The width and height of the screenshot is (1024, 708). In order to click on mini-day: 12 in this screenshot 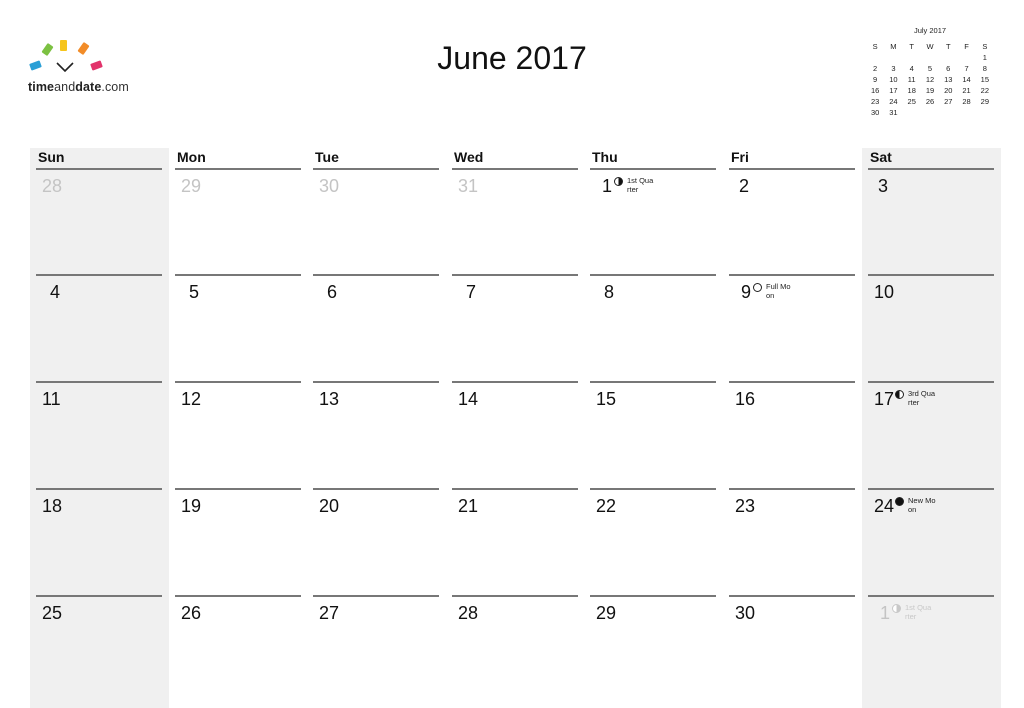, I will do `click(930, 79)`.